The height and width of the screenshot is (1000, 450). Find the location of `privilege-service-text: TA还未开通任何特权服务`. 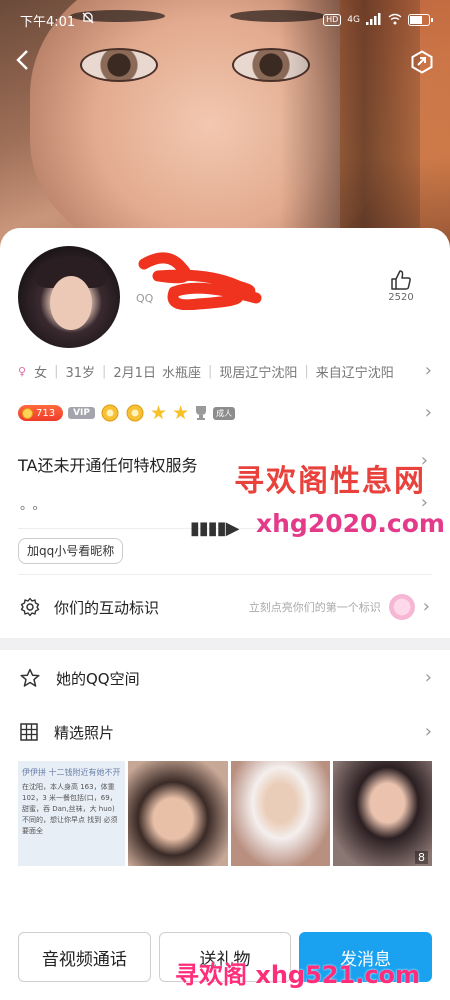

privilege-service-text: TA还未开通任何特权服务 is located at coordinates (107, 464).